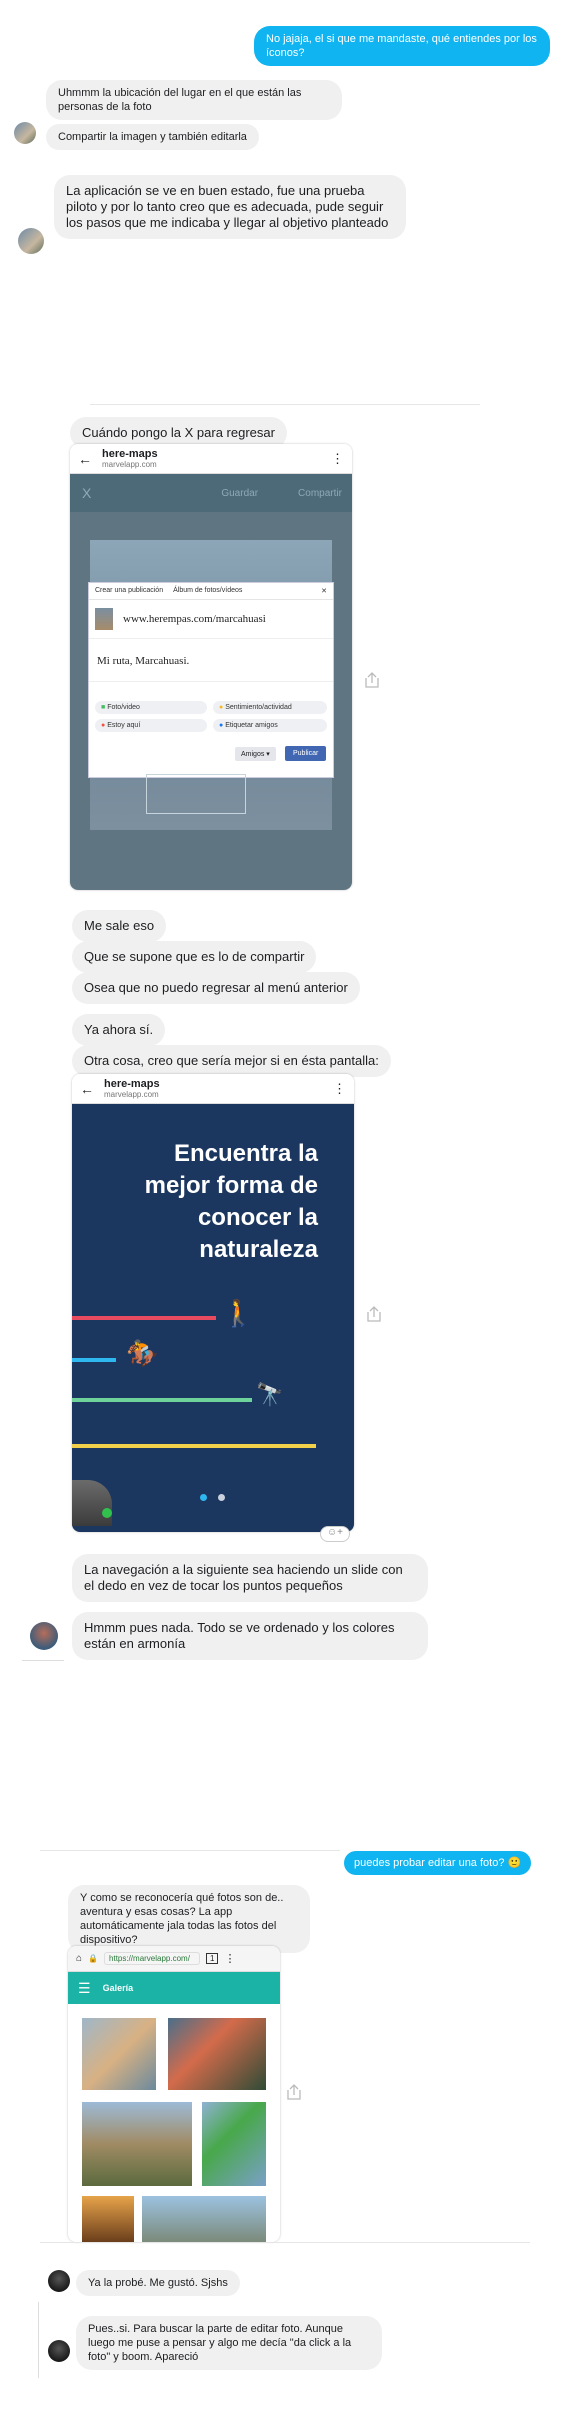 The height and width of the screenshot is (2427, 569). What do you see at coordinates (86, 493) in the screenshot?
I see `close-icon: X` at bounding box center [86, 493].